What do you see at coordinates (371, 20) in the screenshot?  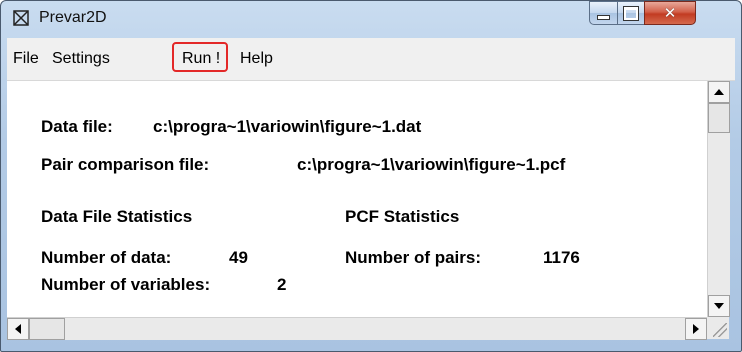 I see `title-bar: Prevar2D ✕` at bounding box center [371, 20].